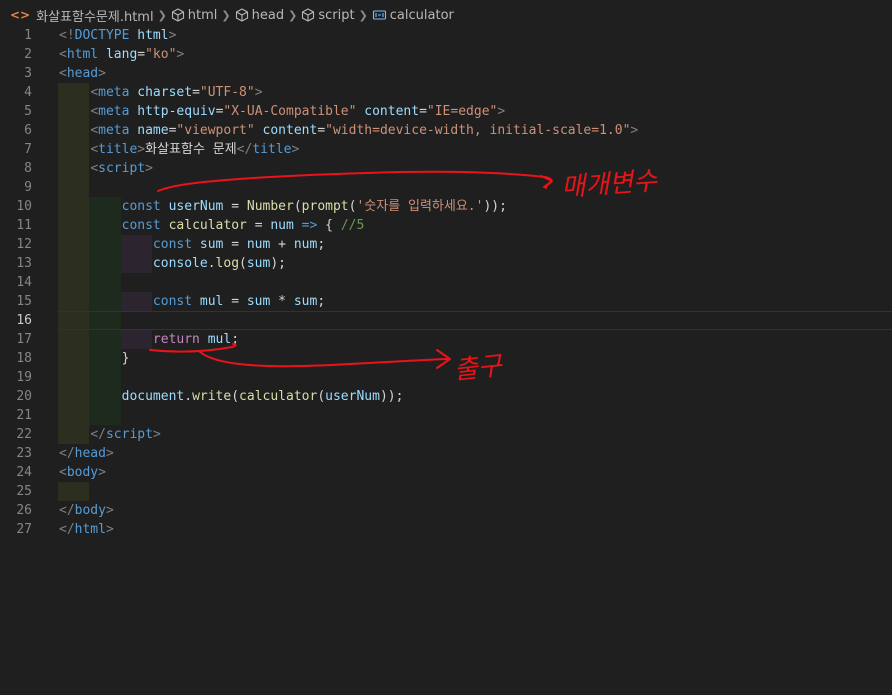 The height and width of the screenshot is (695, 892). I want to click on line-number: 12, so click(24, 244).